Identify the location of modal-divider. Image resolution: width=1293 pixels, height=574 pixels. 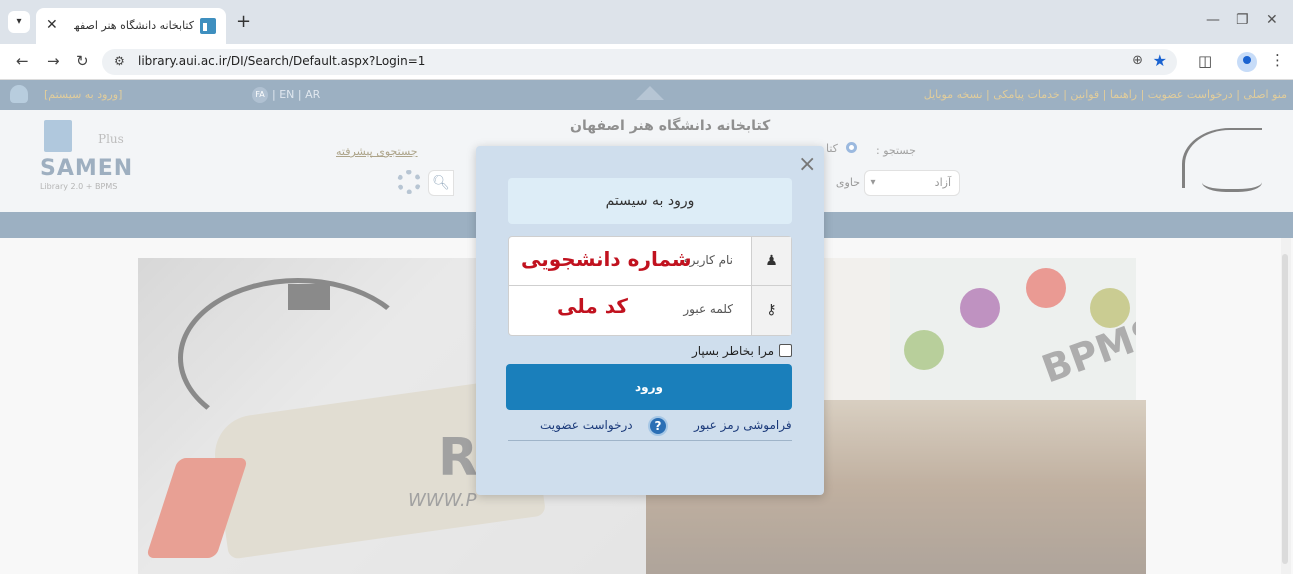
(650, 440).